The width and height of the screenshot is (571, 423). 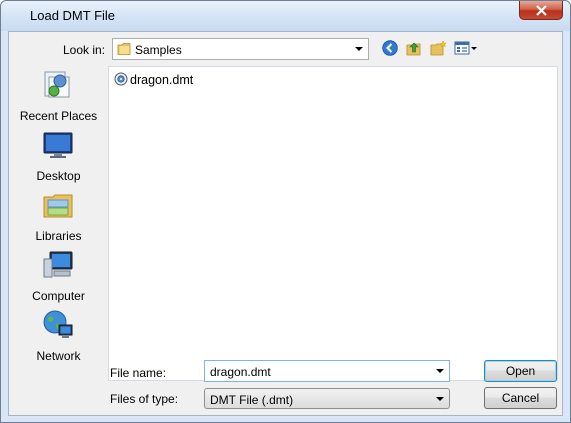 I want to click on close-button, so click(x=541, y=10).